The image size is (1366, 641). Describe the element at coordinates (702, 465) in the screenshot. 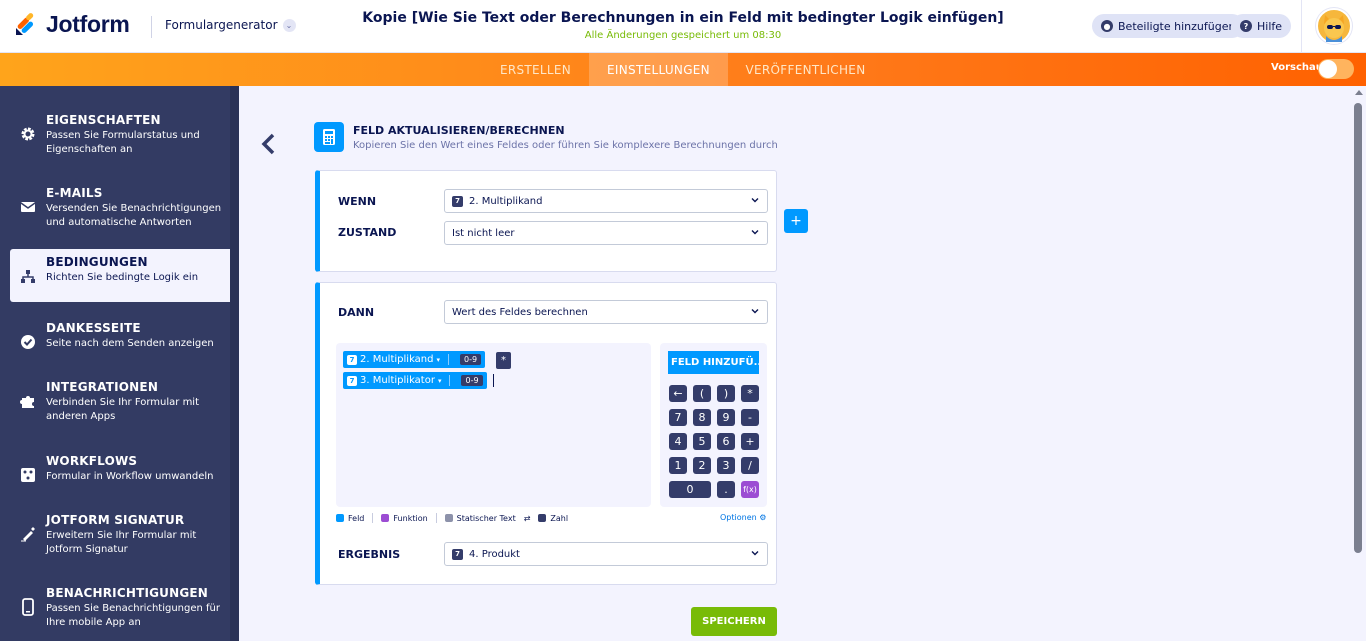

I see `key-2: 2` at that location.